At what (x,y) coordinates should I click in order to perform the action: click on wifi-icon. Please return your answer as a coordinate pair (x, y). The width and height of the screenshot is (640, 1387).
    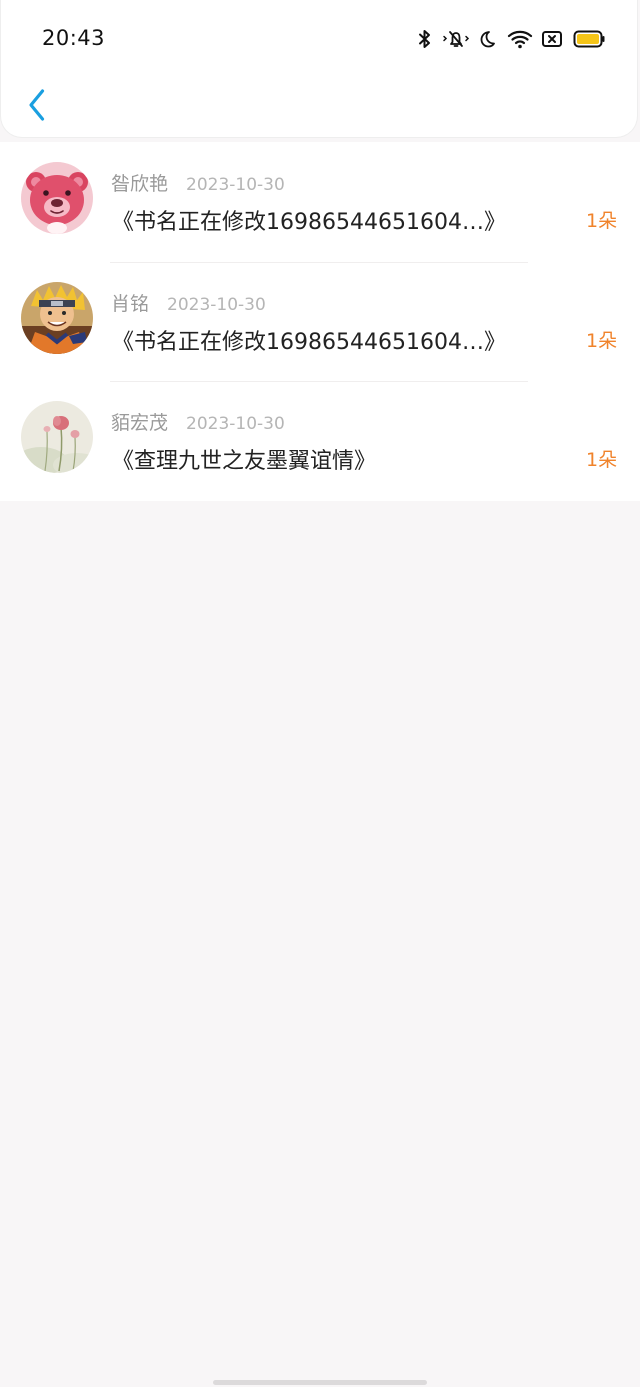
    Looking at the image, I should click on (520, 39).